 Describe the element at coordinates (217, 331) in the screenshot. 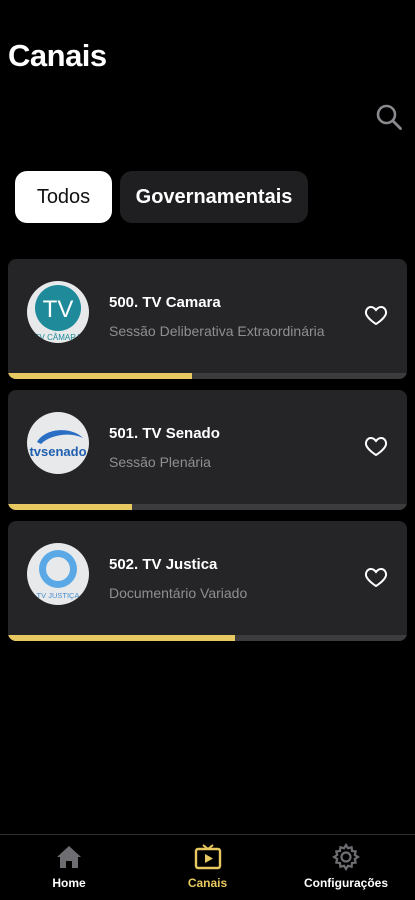

I see `channel-program: Sessão Deliberativa Extraordinária` at that location.